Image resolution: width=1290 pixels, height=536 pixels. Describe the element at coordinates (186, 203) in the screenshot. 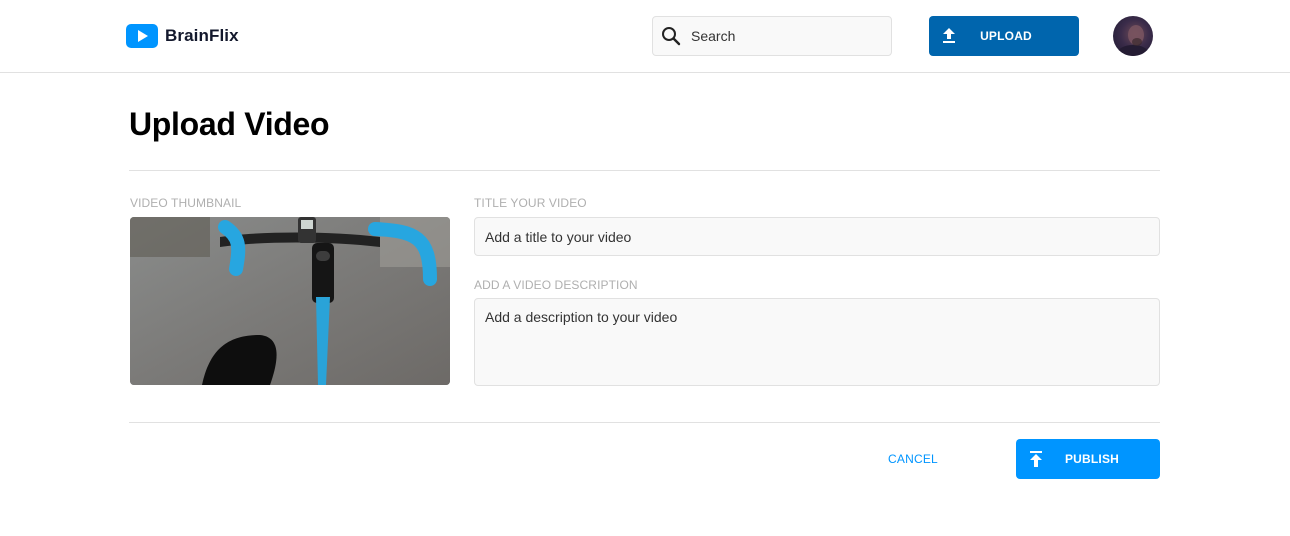

I see `thumbnail-label: VIDEO THUMBNAIL` at that location.